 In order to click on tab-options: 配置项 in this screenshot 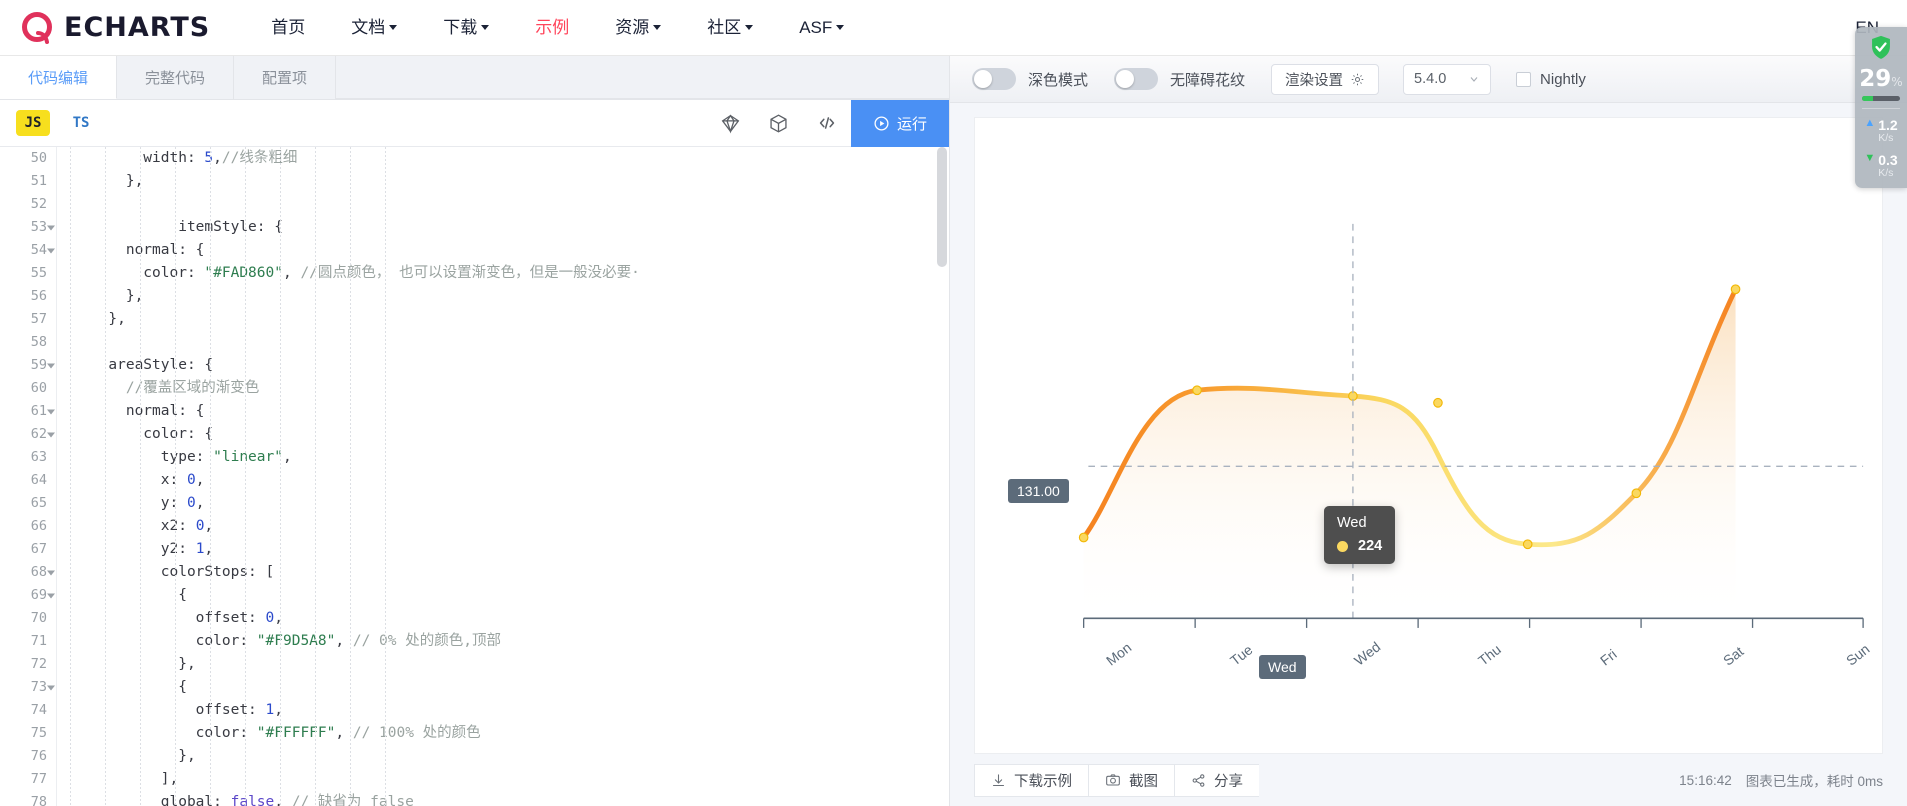, I will do `click(285, 77)`.